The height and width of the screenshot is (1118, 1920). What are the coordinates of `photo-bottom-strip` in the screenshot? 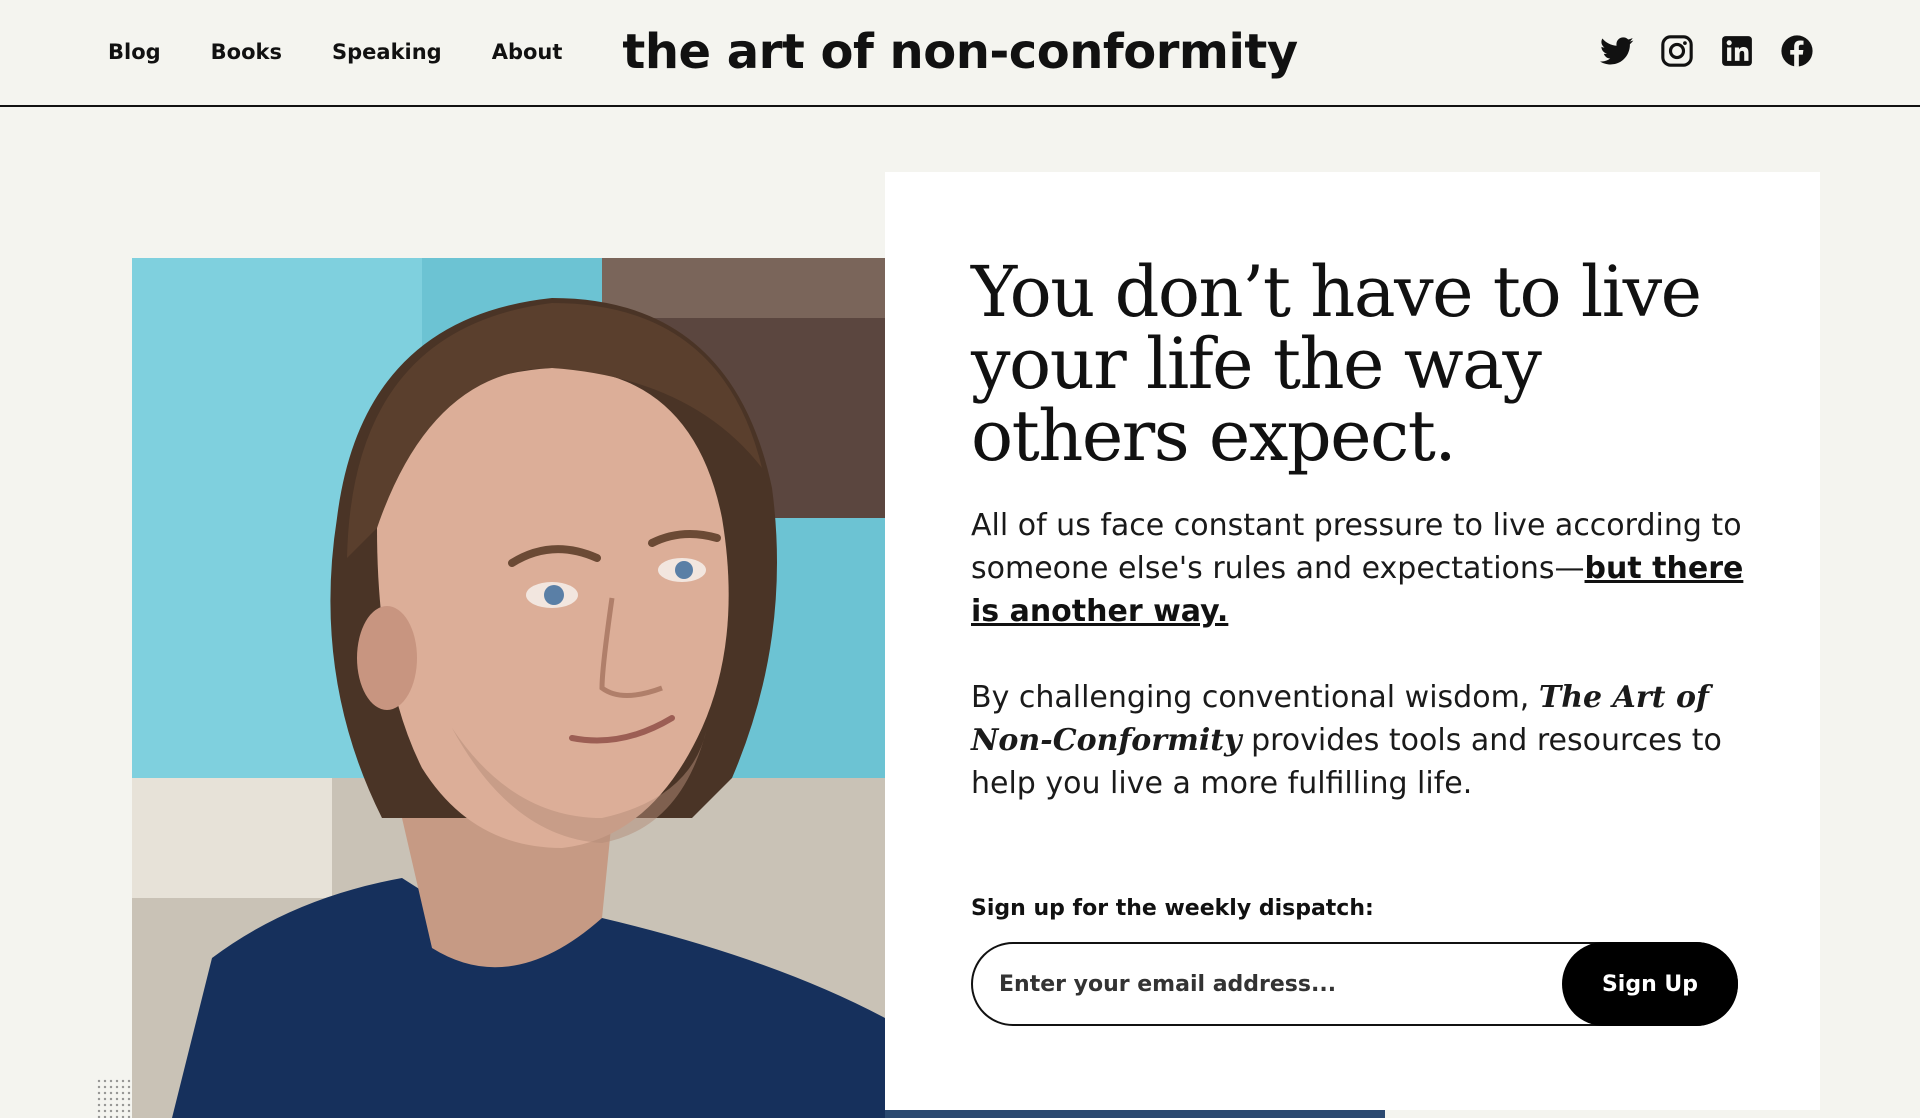 It's located at (1135, 1114).